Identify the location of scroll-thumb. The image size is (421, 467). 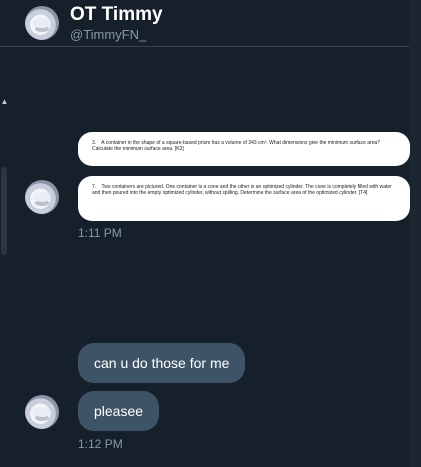
(4, 211).